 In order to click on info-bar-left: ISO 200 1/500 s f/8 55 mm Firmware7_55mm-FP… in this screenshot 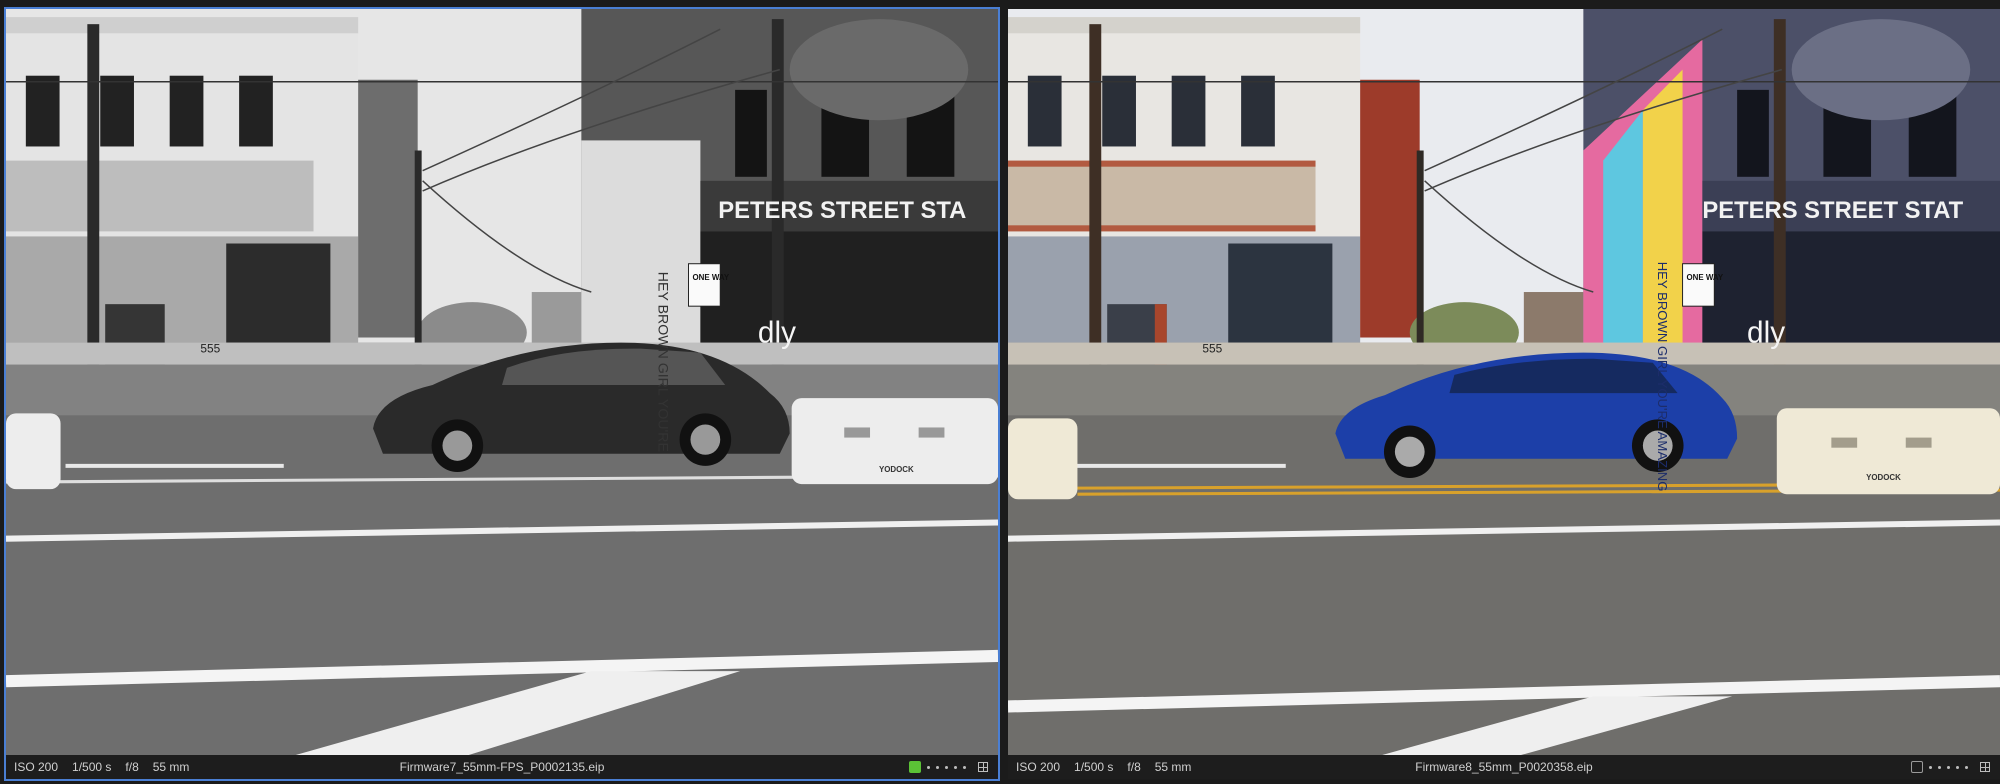, I will do `click(502, 767)`.